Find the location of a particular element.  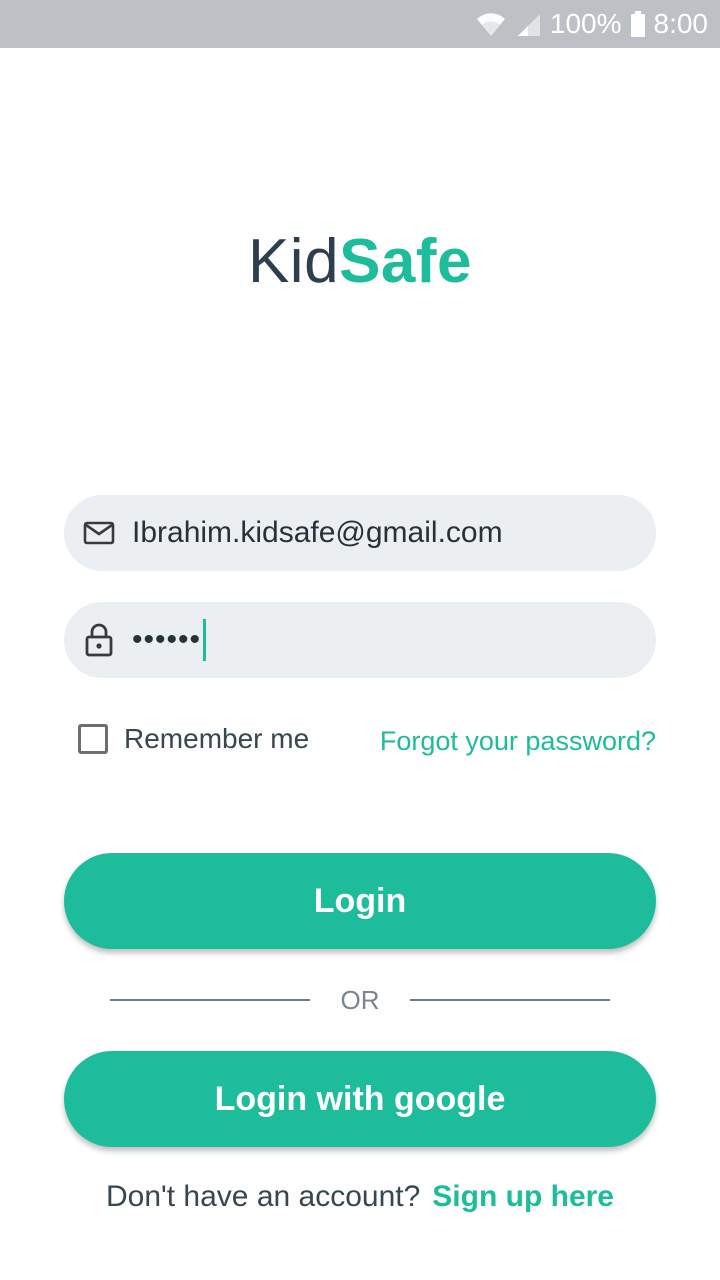

remember-label: Remember me is located at coordinates (217, 738).